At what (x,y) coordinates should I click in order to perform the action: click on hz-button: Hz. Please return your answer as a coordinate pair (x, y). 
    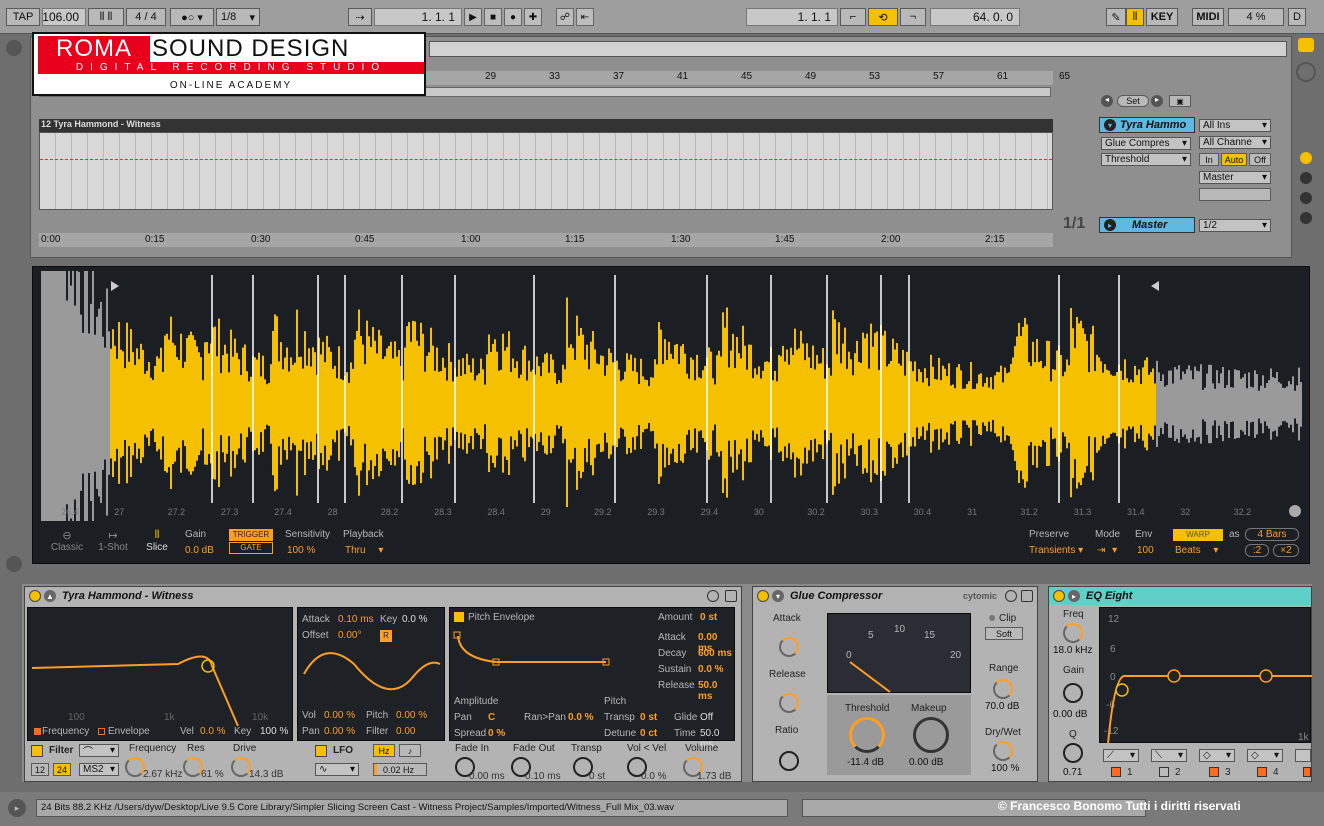
    Looking at the image, I should click on (384, 750).